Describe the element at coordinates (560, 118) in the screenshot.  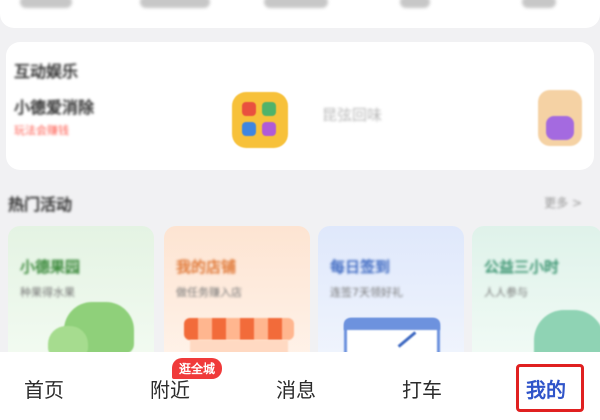
I see `character-game-icon` at that location.